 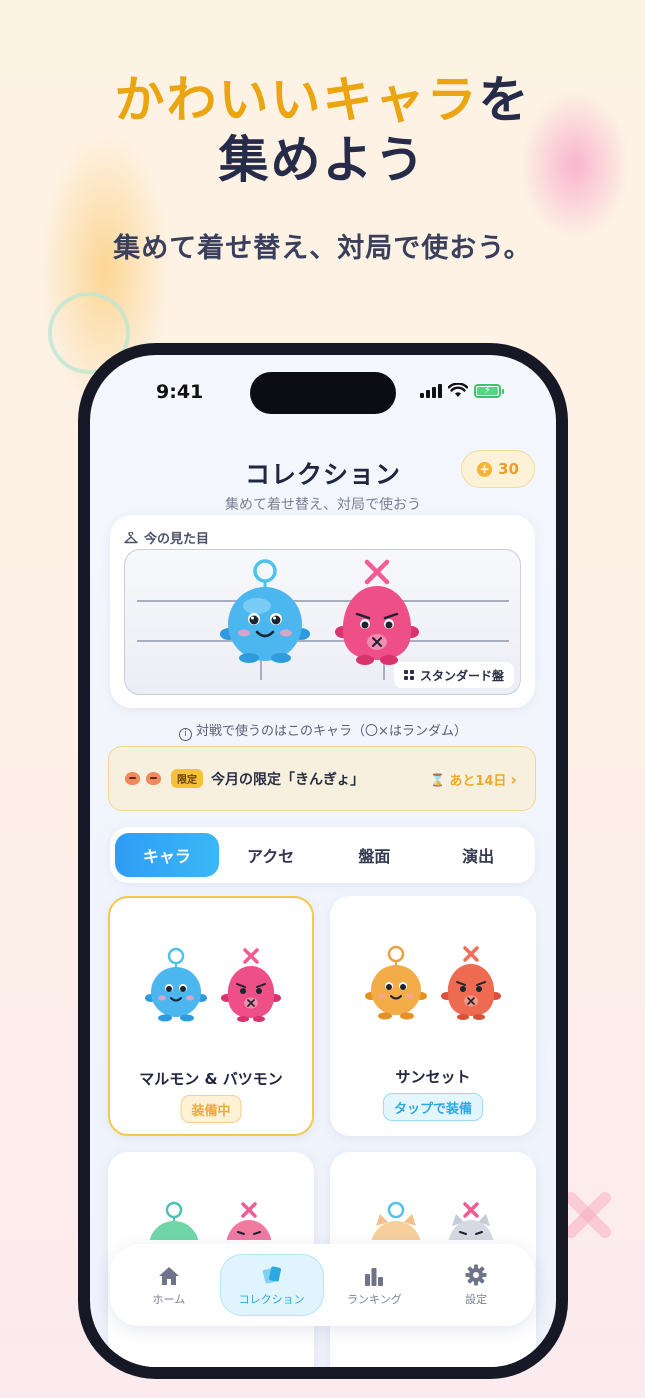 I want to click on wifi-icon, so click(x=458, y=390).